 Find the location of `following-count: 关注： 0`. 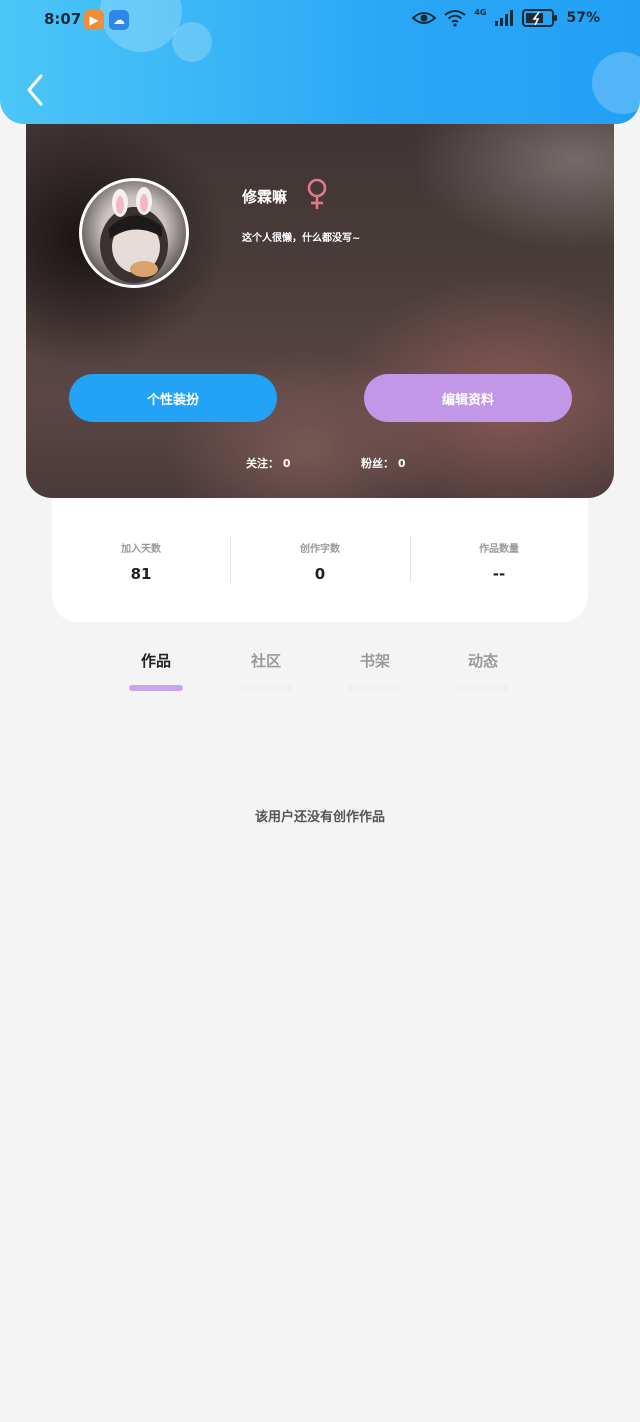

following-count: 关注： 0 is located at coordinates (268, 463).